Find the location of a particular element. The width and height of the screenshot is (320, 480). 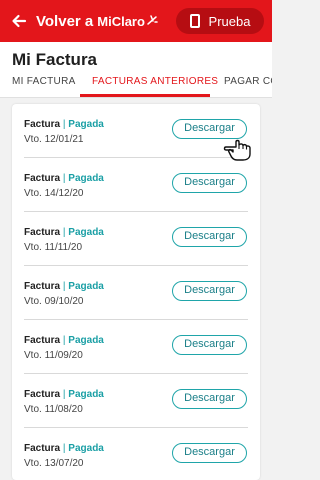

back-button: Volver a MiClaro is located at coordinates (83, 21).